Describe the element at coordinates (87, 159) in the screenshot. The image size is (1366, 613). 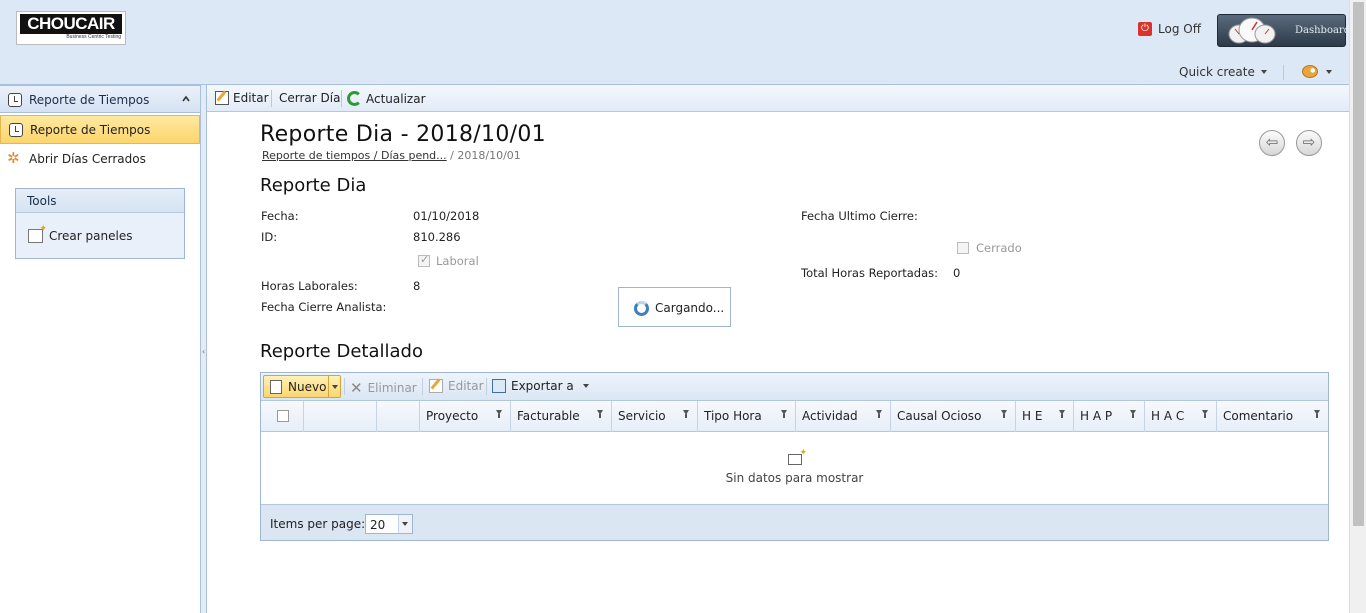
I see `sidebar-item-label: Abrir Días Cerrados` at that location.